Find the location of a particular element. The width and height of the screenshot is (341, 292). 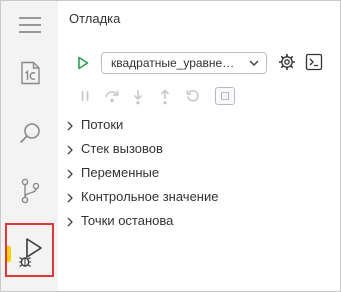

pause-icon is located at coordinates (85, 96).